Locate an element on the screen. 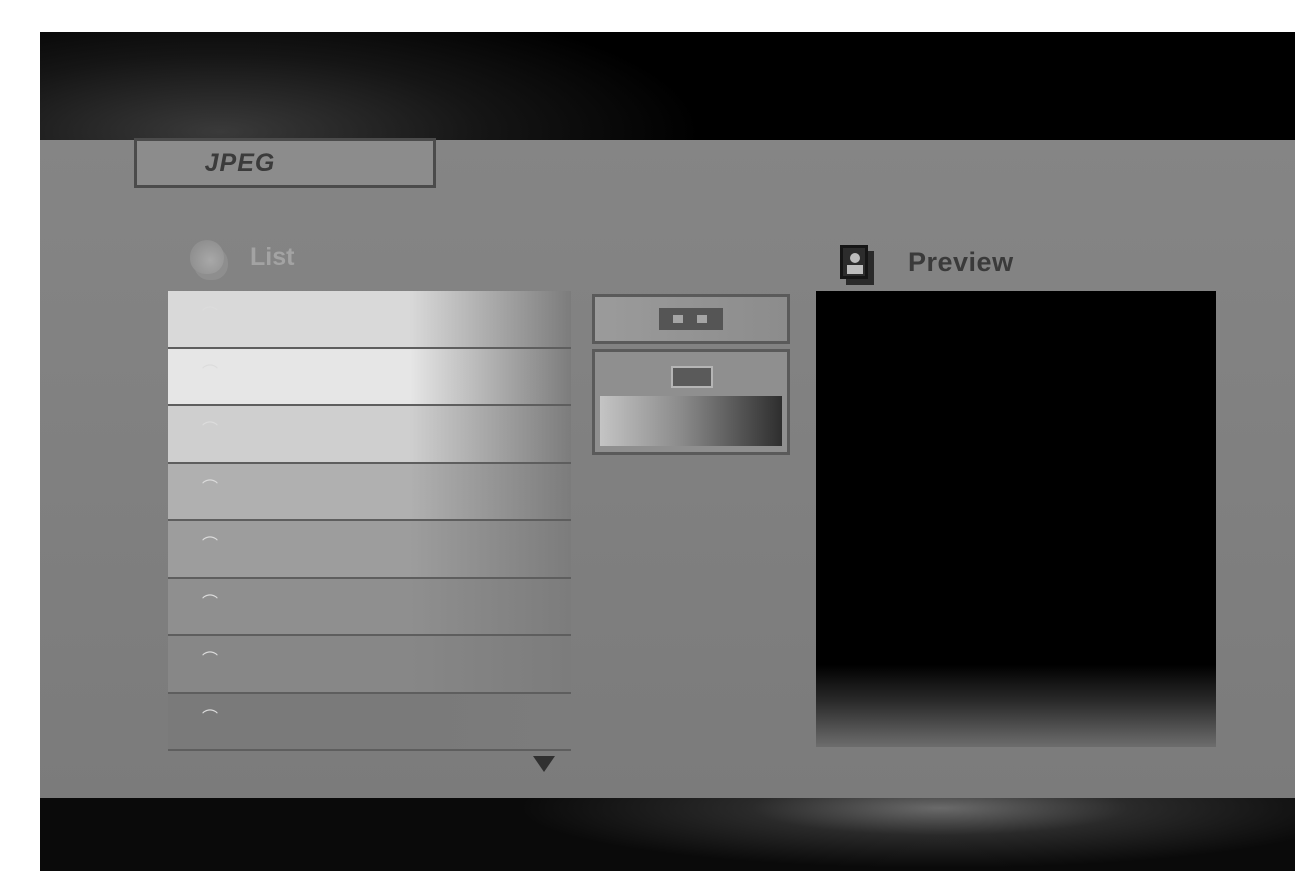  slideshow-speed-bar is located at coordinates (691, 421).